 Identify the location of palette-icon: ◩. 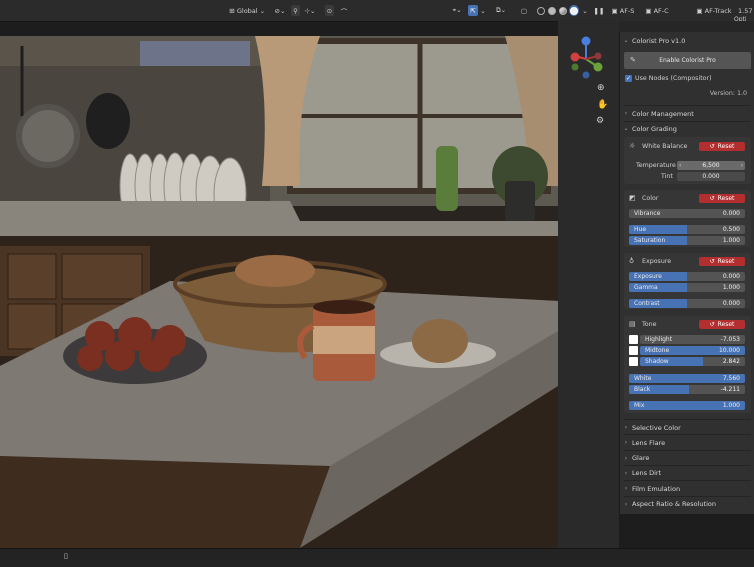
(632, 198).